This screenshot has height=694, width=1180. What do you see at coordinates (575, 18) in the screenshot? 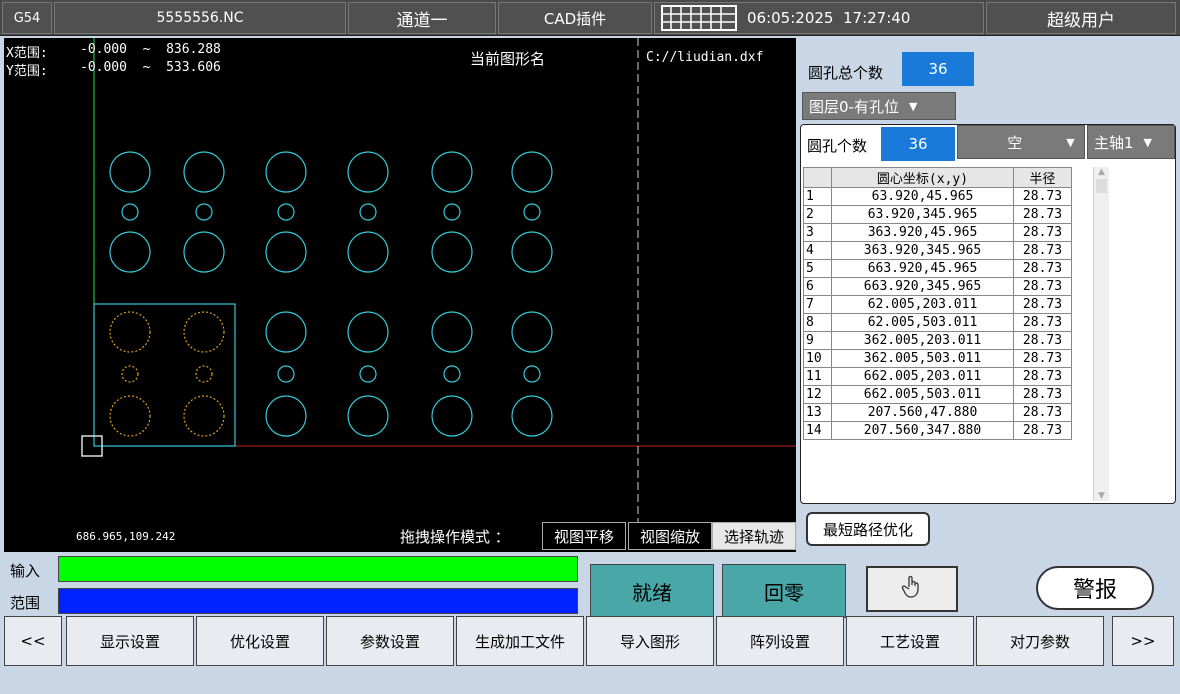
I see `cad-plugin-tab: CAD插件` at bounding box center [575, 18].